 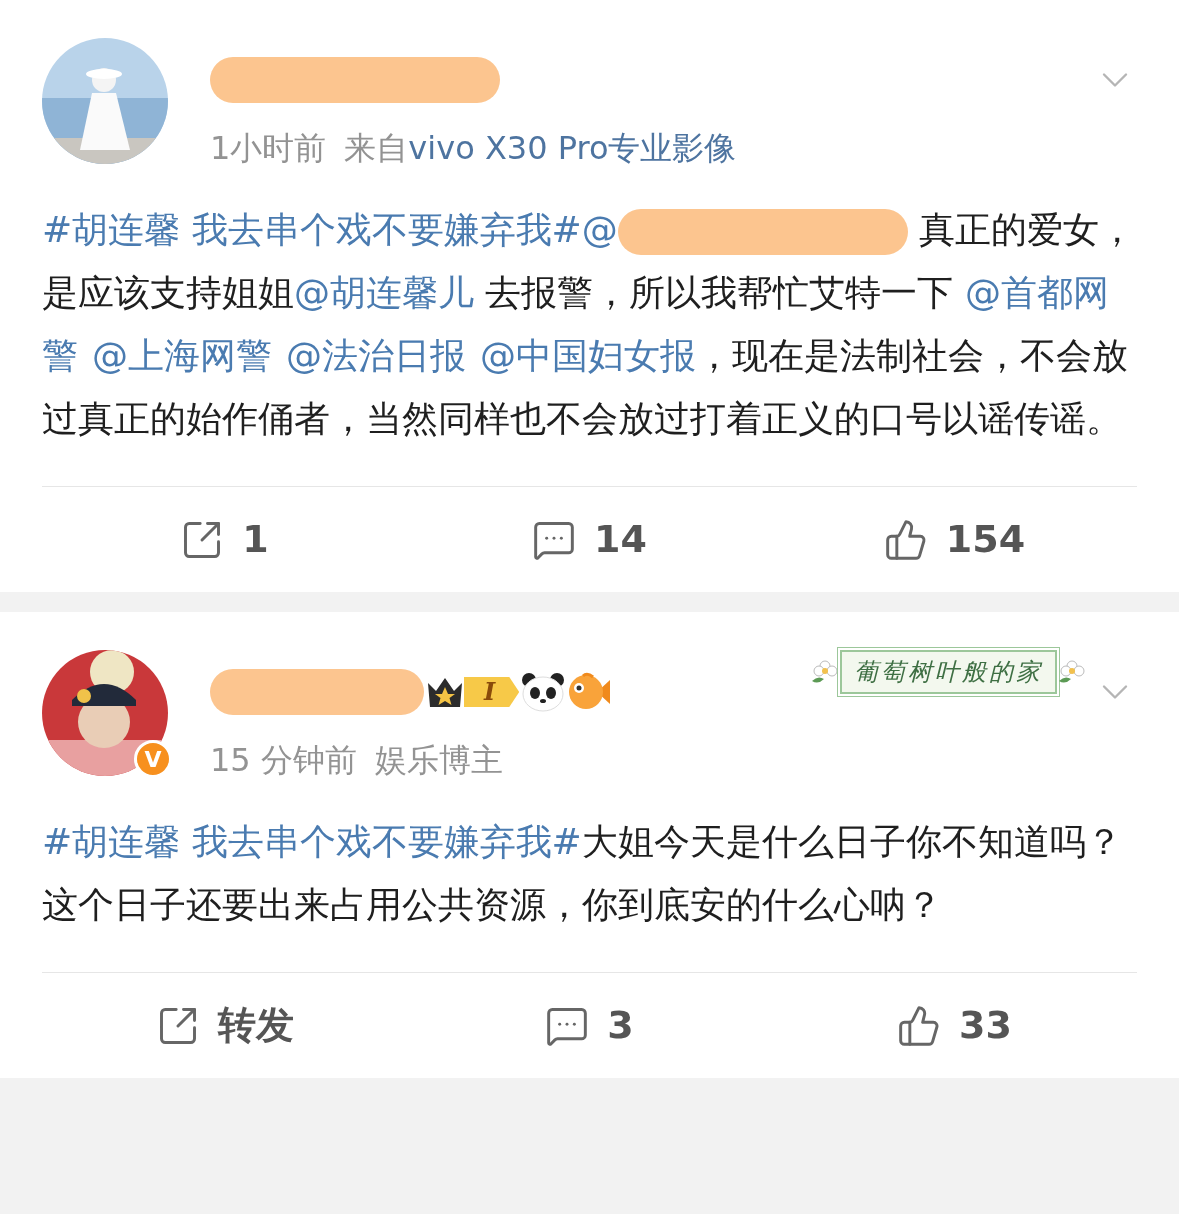 What do you see at coordinates (492, 692) in the screenshot?
I see `level-badge: I` at bounding box center [492, 692].